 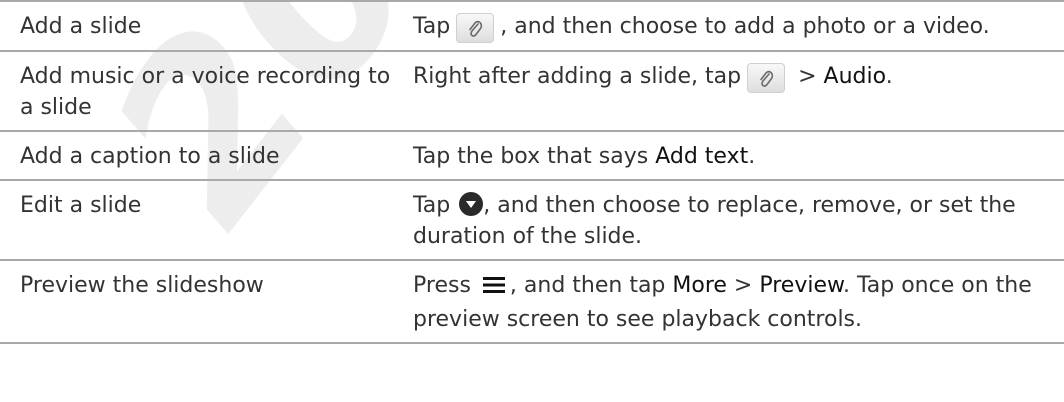 I want to click on action-cell: Add a caption to a slide, so click(x=197, y=156).